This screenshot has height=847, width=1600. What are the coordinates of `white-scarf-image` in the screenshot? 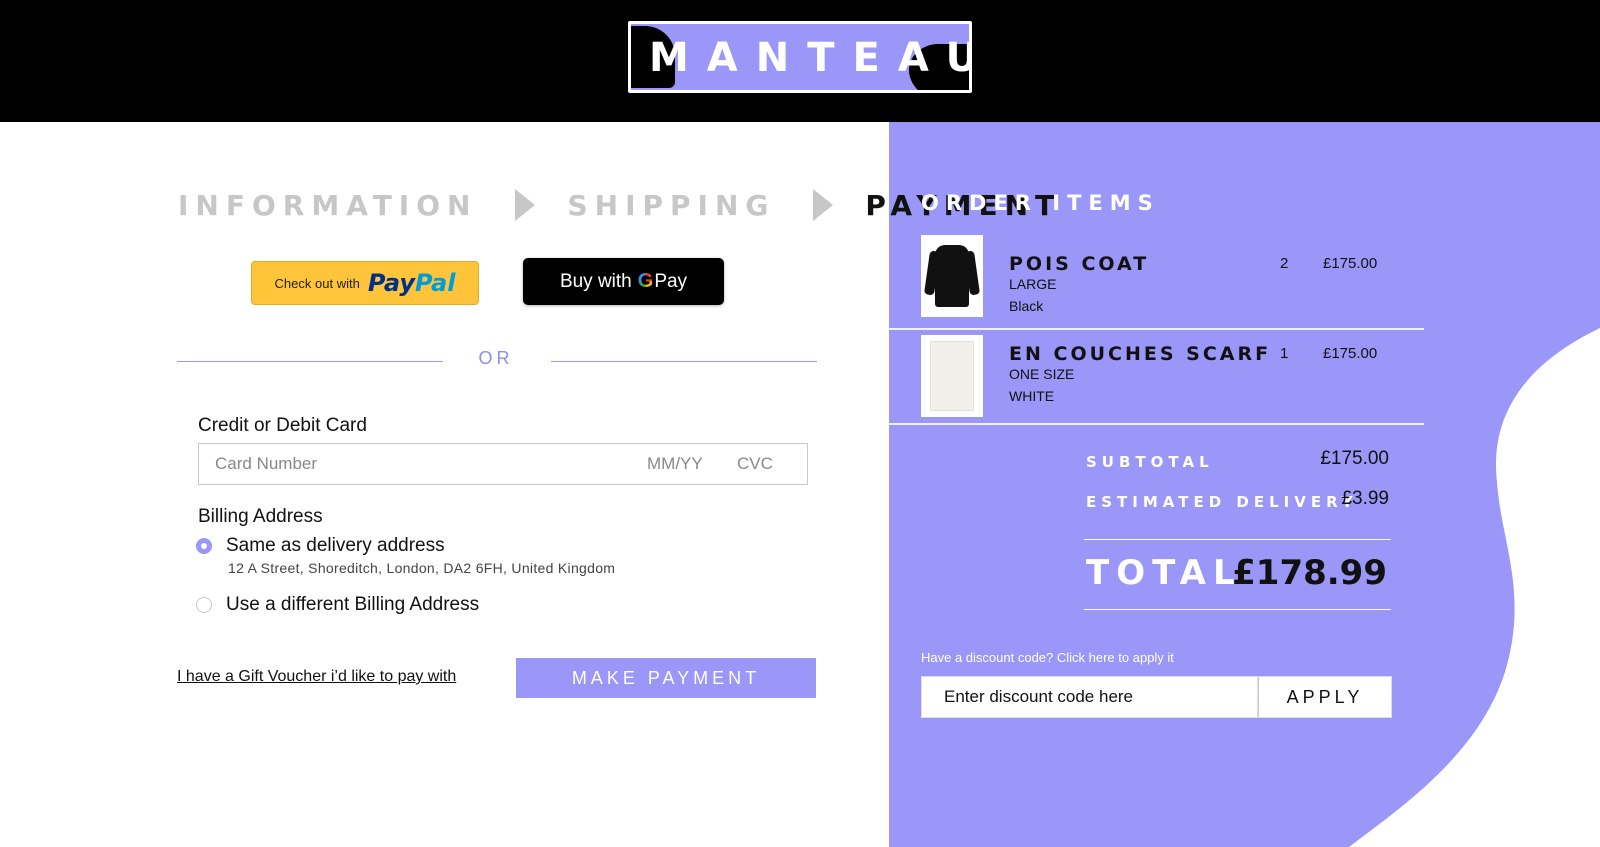 It's located at (952, 376).